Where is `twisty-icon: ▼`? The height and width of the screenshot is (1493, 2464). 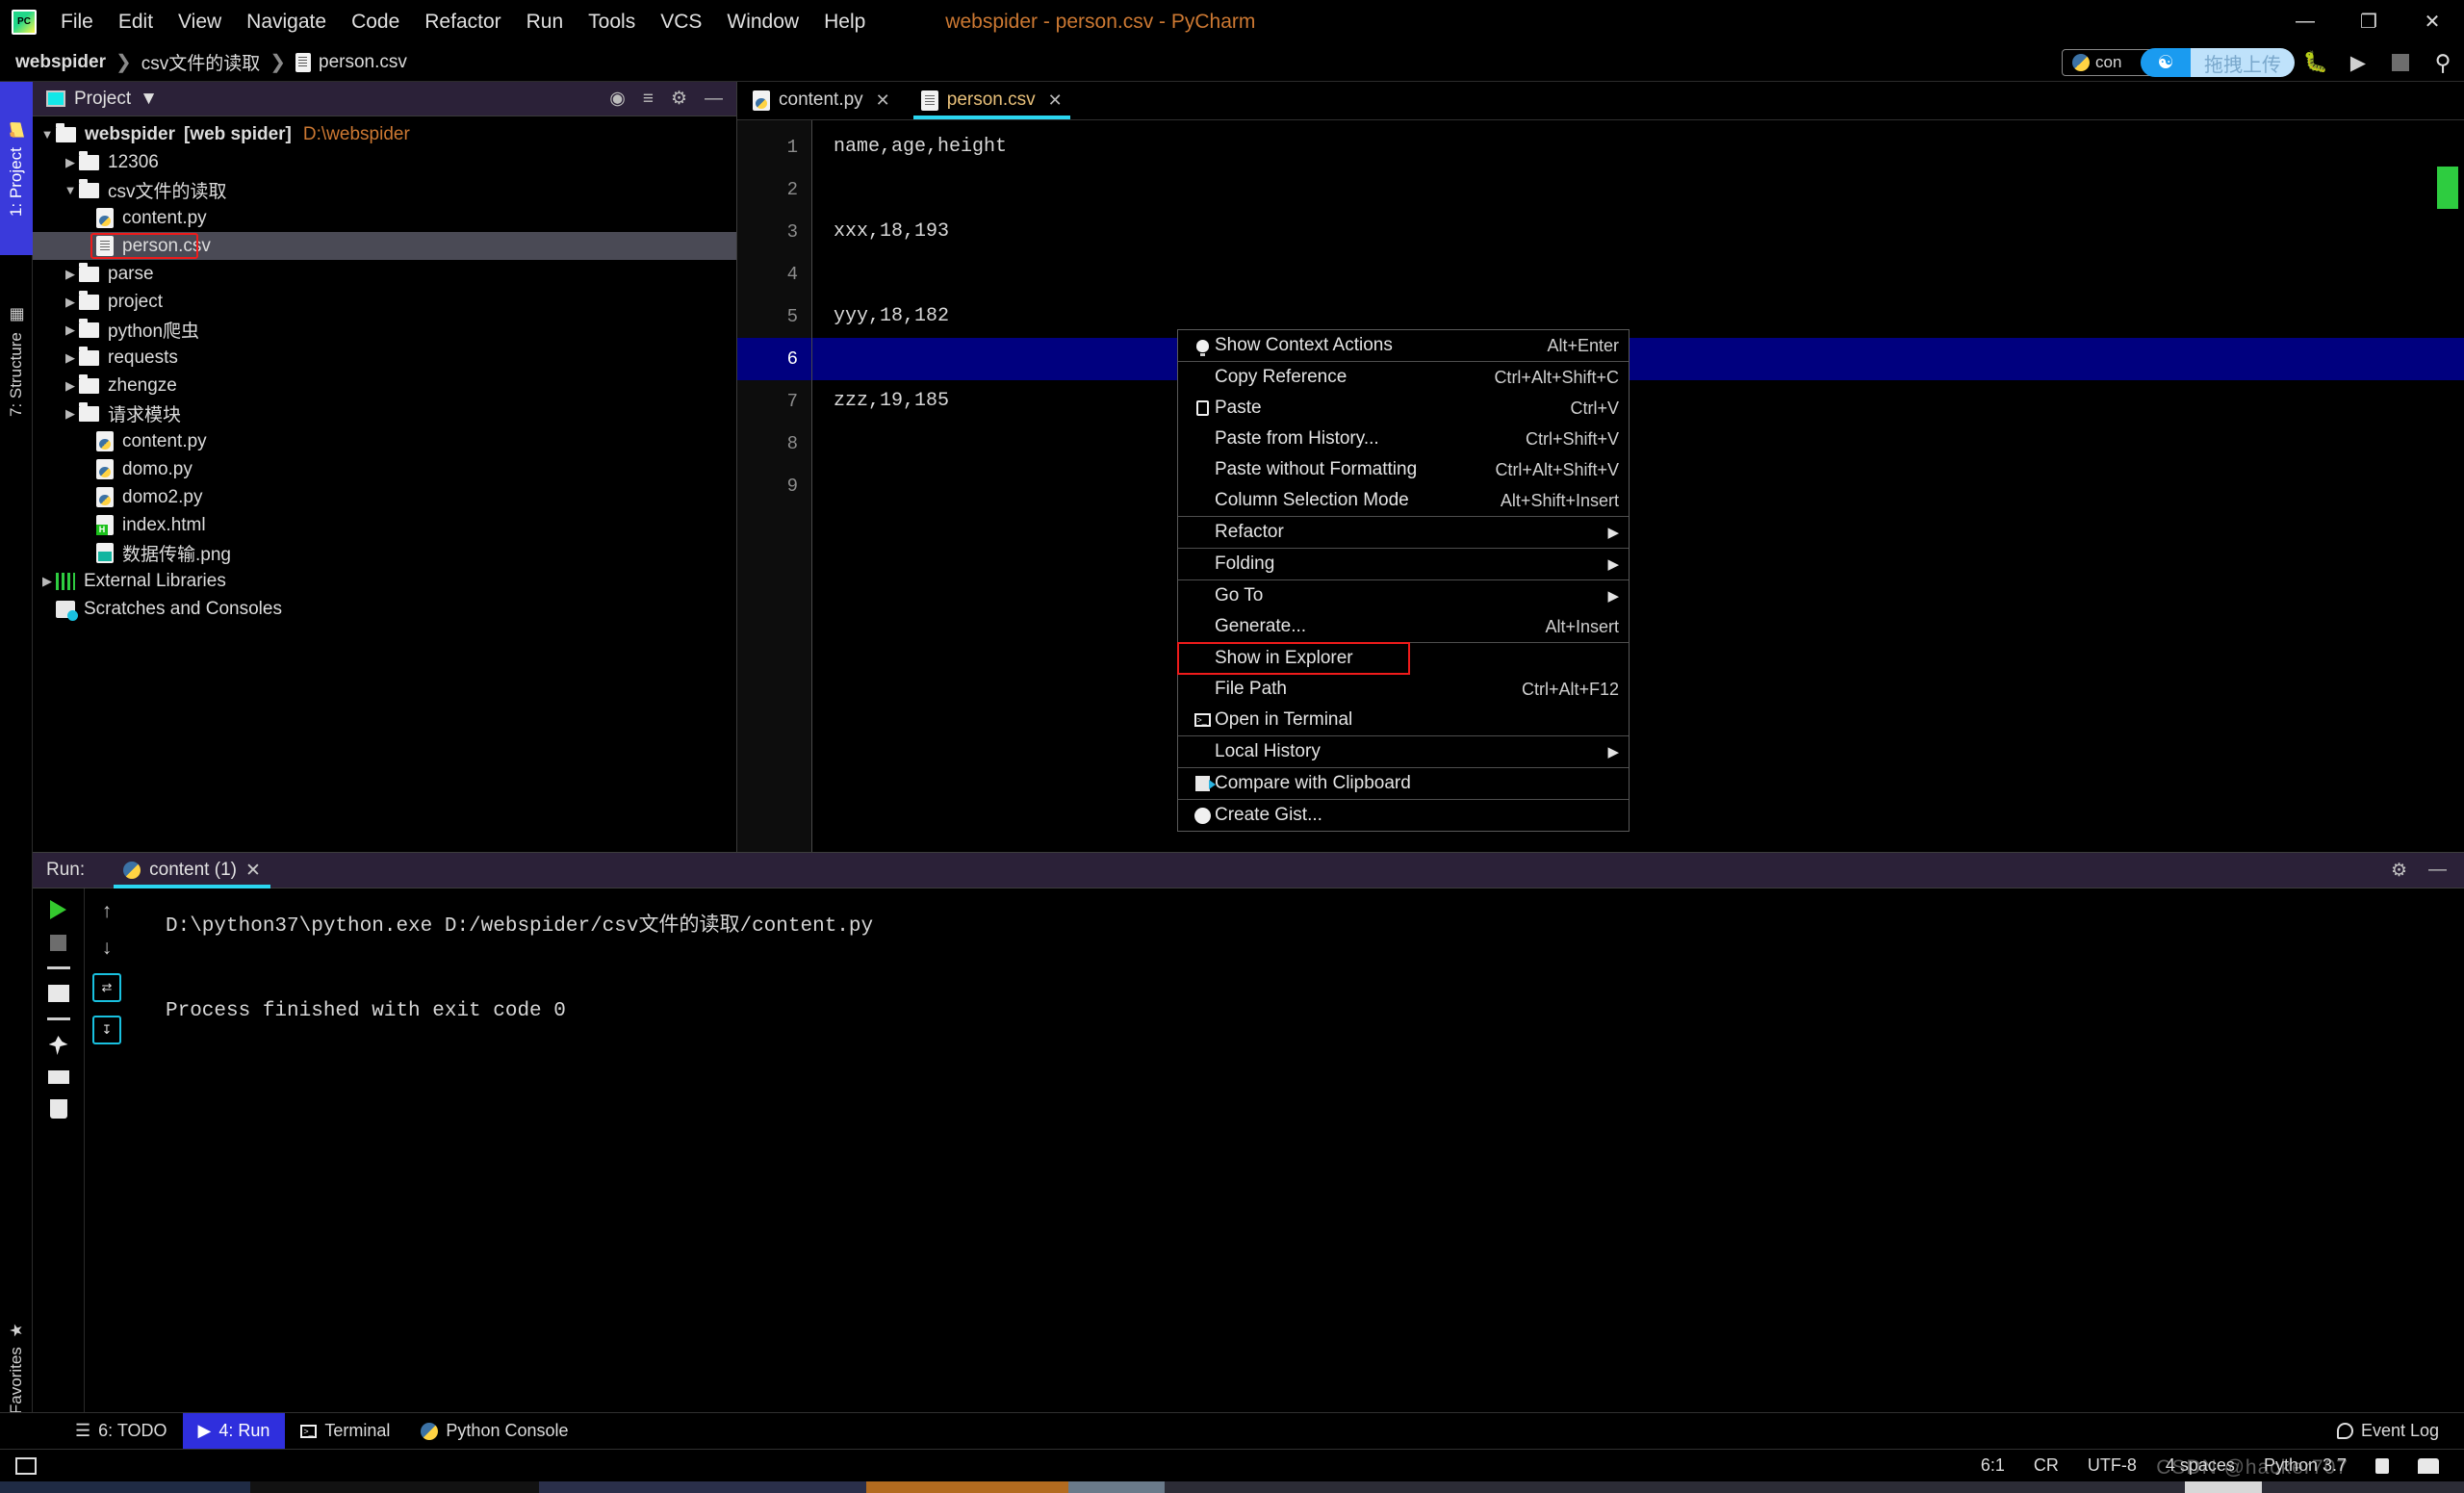
twisty-icon: ▼ is located at coordinates (70, 190).